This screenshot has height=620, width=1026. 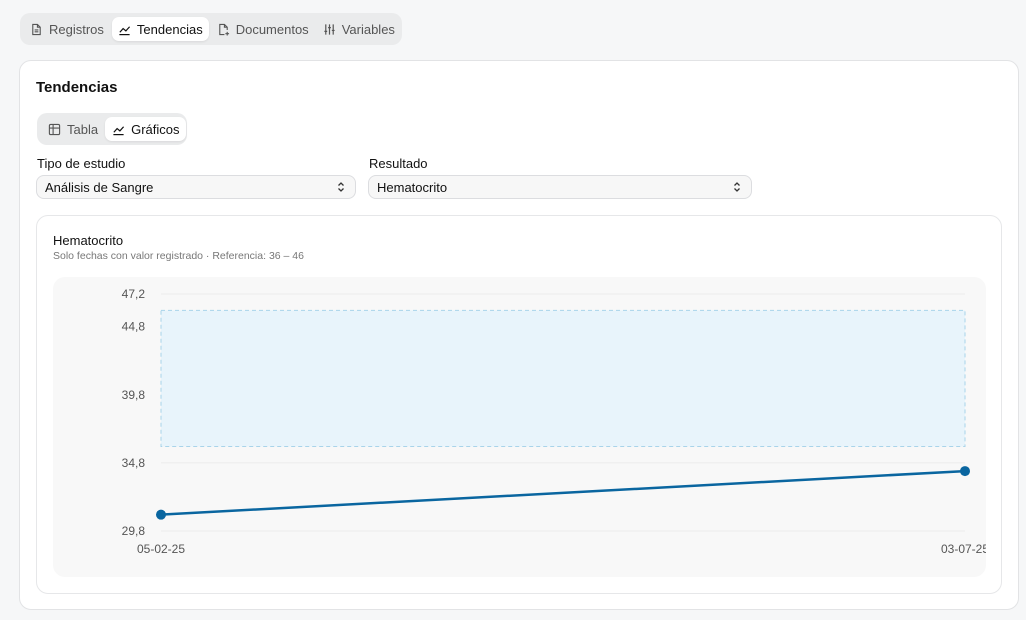 What do you see at coordinates (54, 129) in the screenshot?
I see `table-icon` at bounding box center [54, 129].